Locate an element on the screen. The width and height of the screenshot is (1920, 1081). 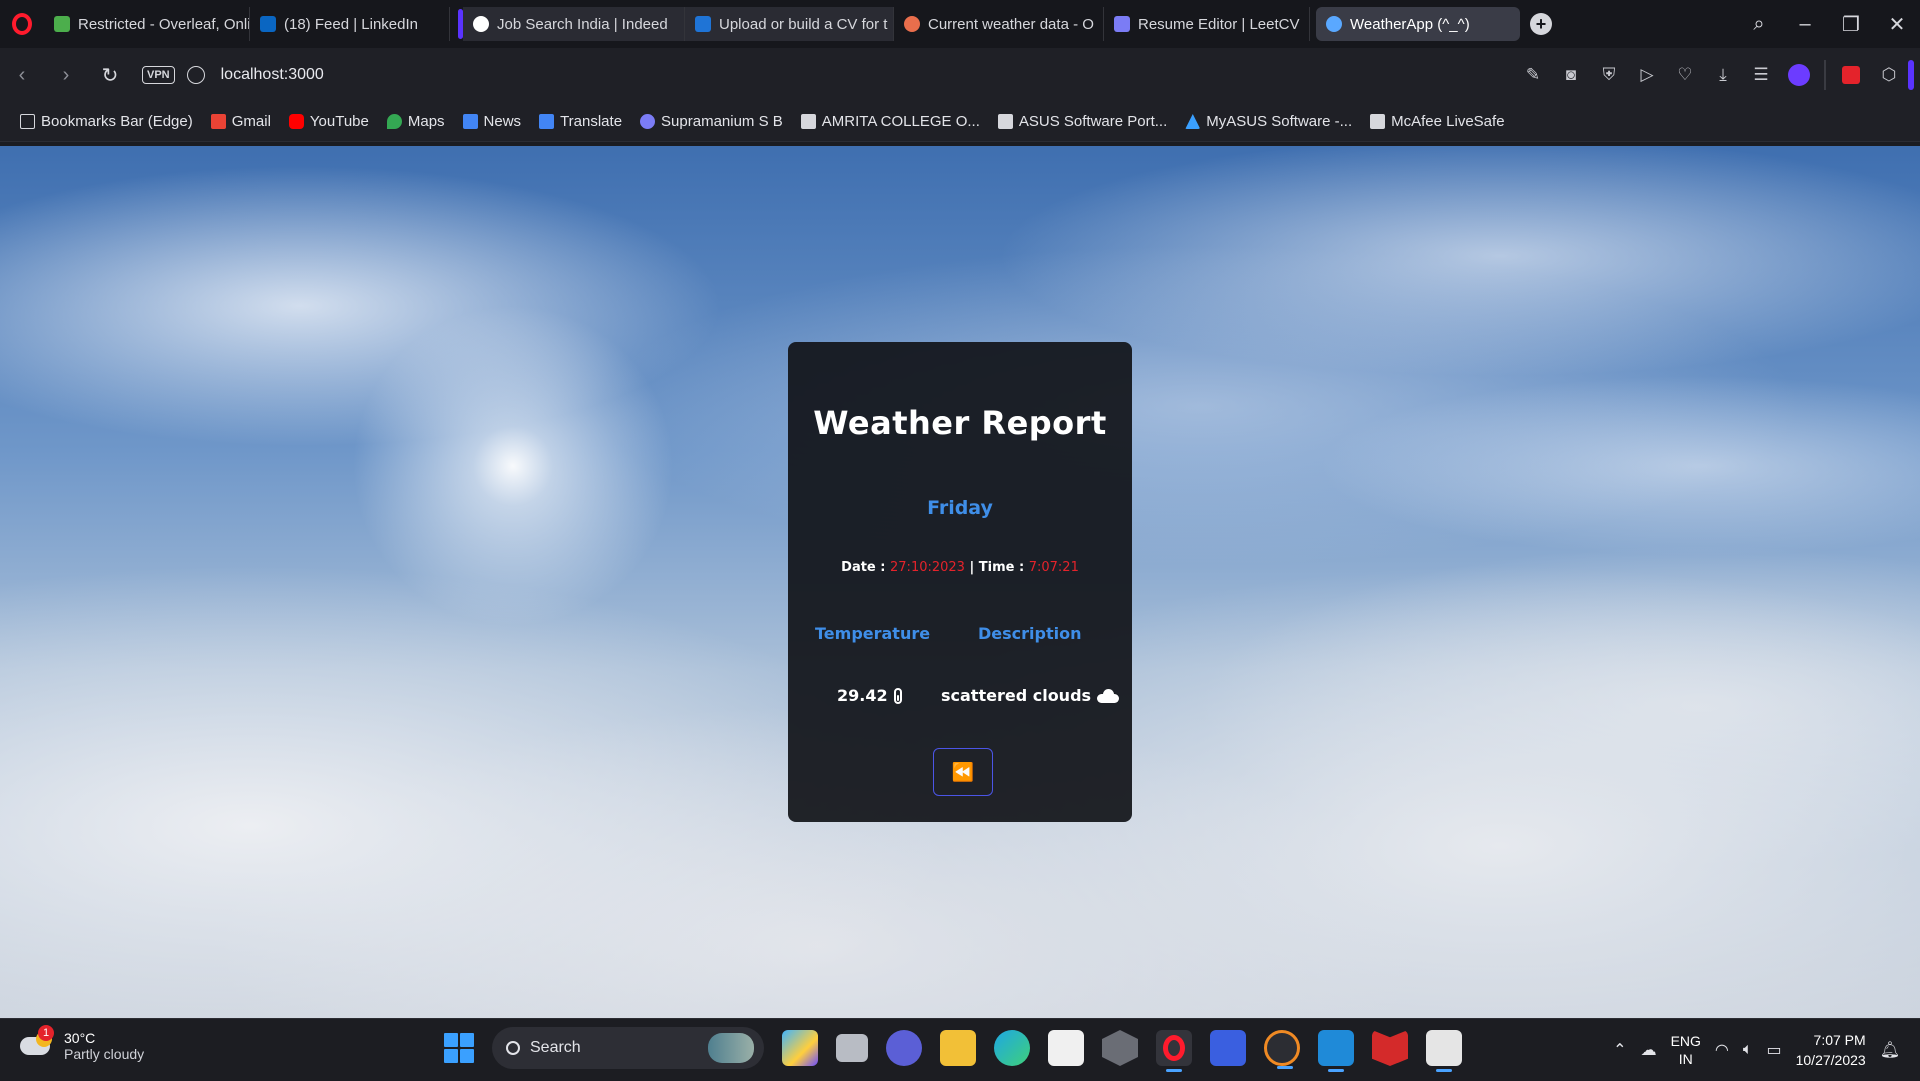
tab-search-icon: ⌕ is located at coordinates (1759, 24).